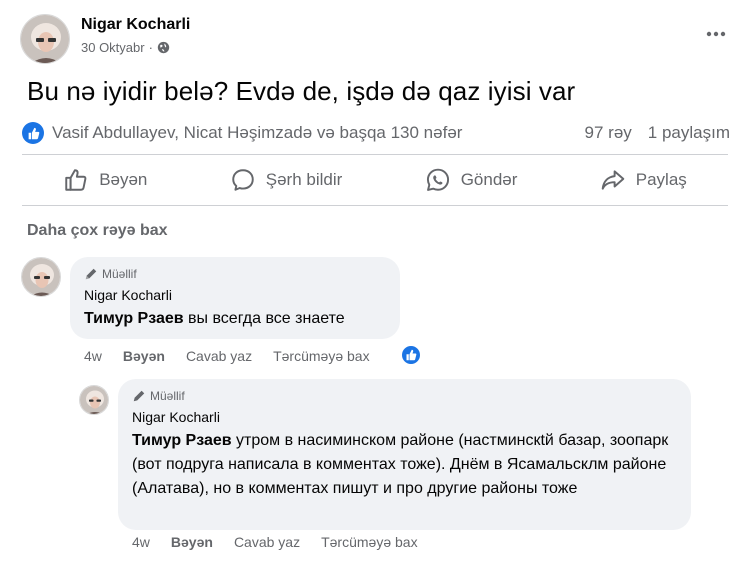 Image resolution: width=748 pixels, height=567 pixels. What do you see at coordinates (304, 179) in the screenshot?
I see `comment-label: Şərh bildir` at bounding box center [304, 179].